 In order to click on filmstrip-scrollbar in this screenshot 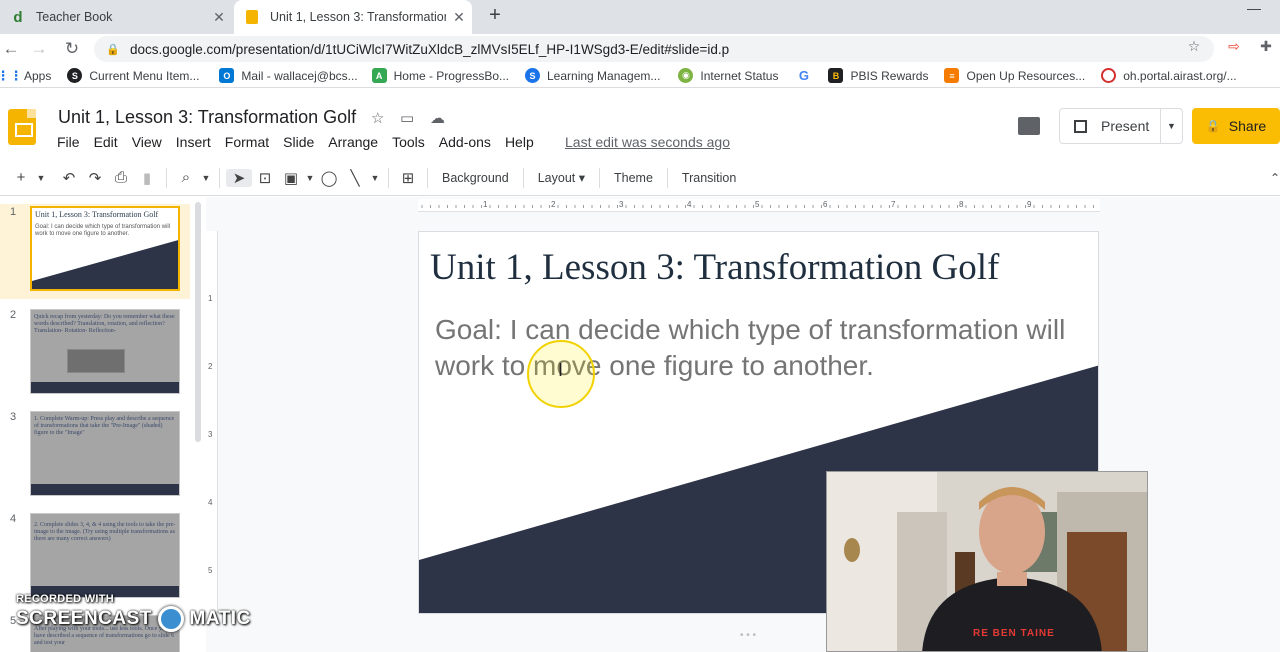, I will do `click(198, 322)`.